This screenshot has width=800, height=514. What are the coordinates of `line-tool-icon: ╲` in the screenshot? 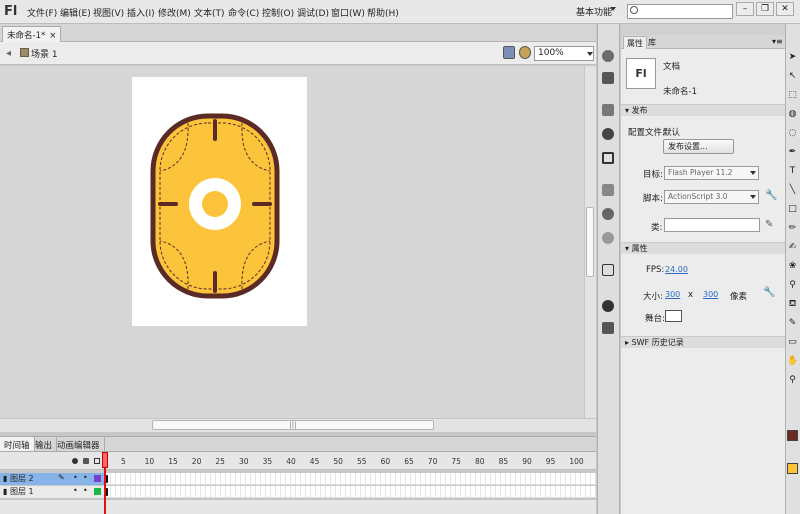 It's located at (792, 190).